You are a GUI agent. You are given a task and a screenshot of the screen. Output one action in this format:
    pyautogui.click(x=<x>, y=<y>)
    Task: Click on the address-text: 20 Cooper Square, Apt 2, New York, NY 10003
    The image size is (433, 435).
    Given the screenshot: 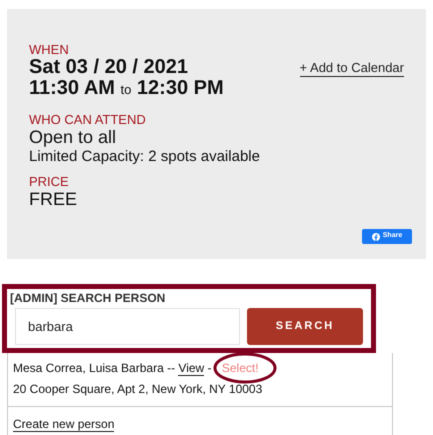 What is the action you would take?
    pyautogui.click(x=138, y=389)
    